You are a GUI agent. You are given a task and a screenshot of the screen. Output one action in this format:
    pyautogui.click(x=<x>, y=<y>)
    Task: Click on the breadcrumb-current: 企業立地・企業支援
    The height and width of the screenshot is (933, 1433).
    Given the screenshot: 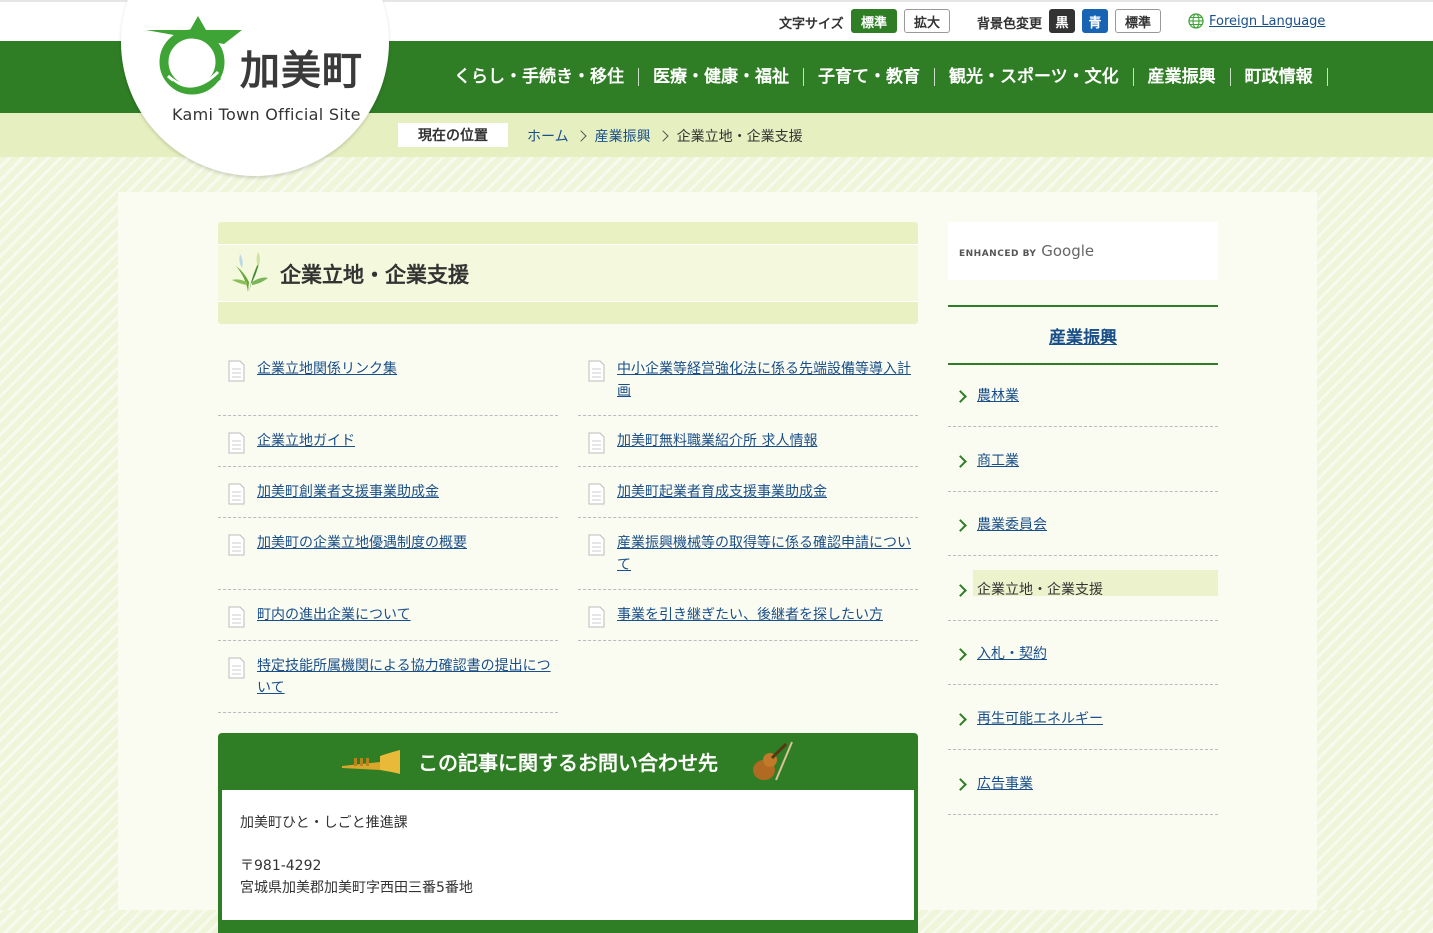 What is the action you would take?
    pyautogui.click(x=739, y=137)
    